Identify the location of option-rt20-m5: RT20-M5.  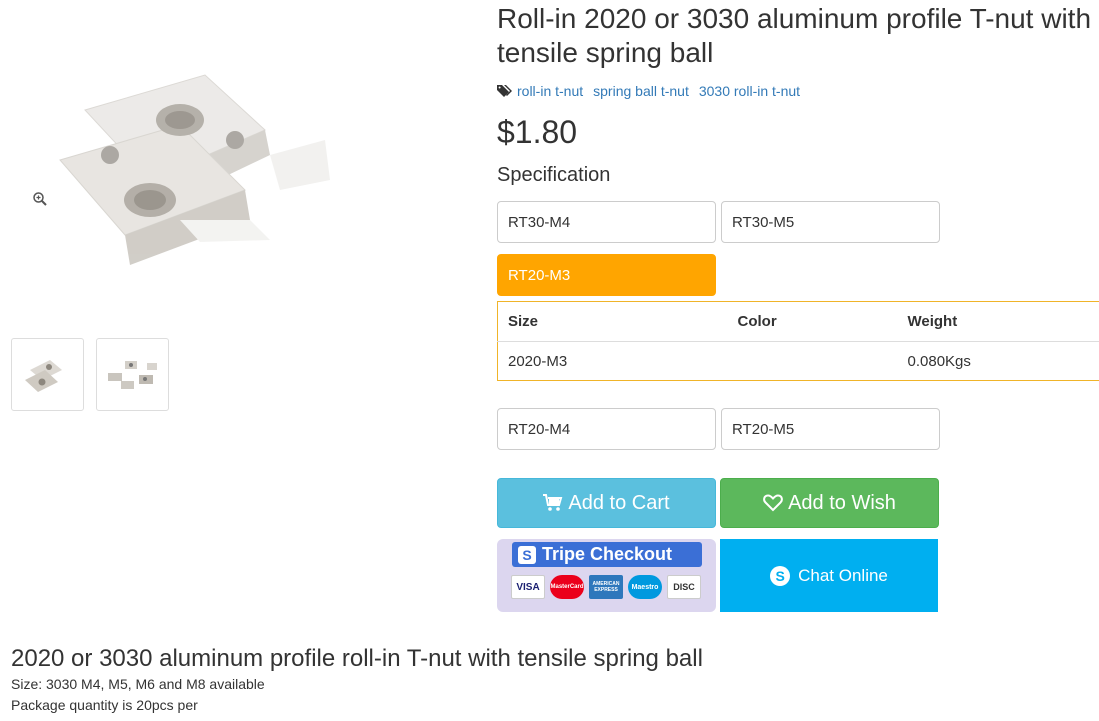
(830, 429).